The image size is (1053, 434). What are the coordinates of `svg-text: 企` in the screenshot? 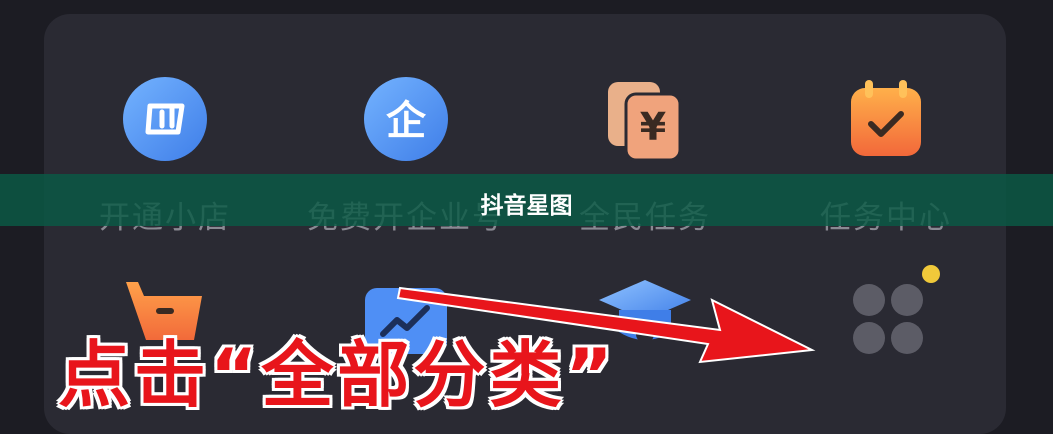 It's located at (406, 121).